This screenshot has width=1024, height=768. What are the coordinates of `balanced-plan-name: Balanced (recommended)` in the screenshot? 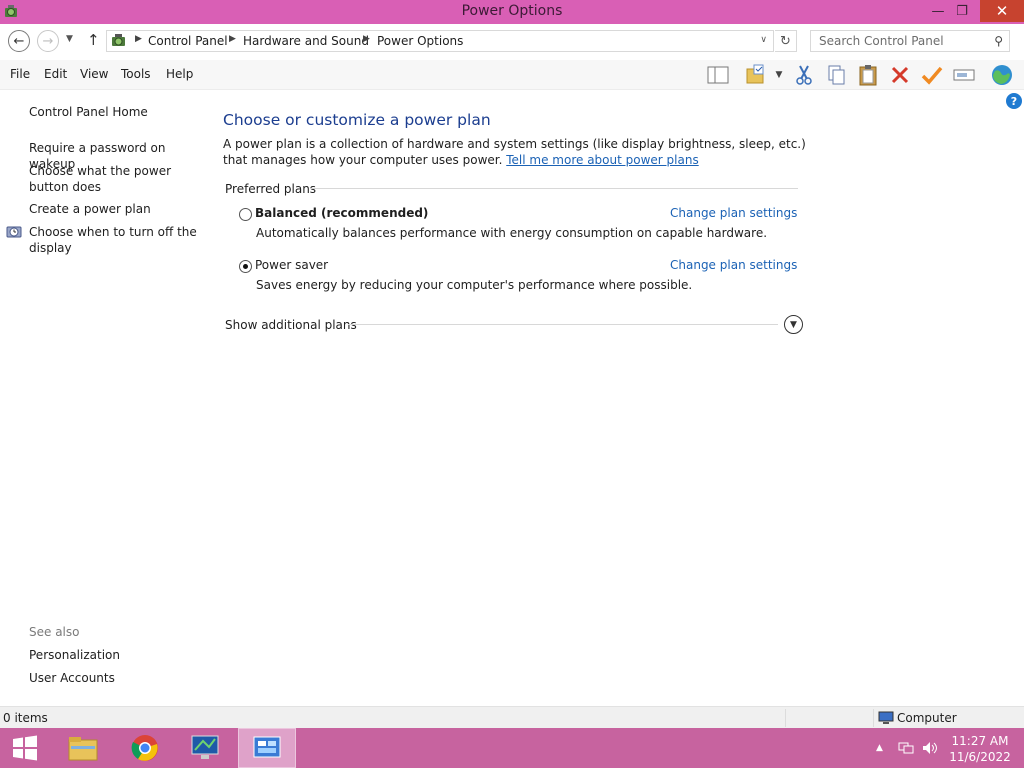 It's located at (341, 213).